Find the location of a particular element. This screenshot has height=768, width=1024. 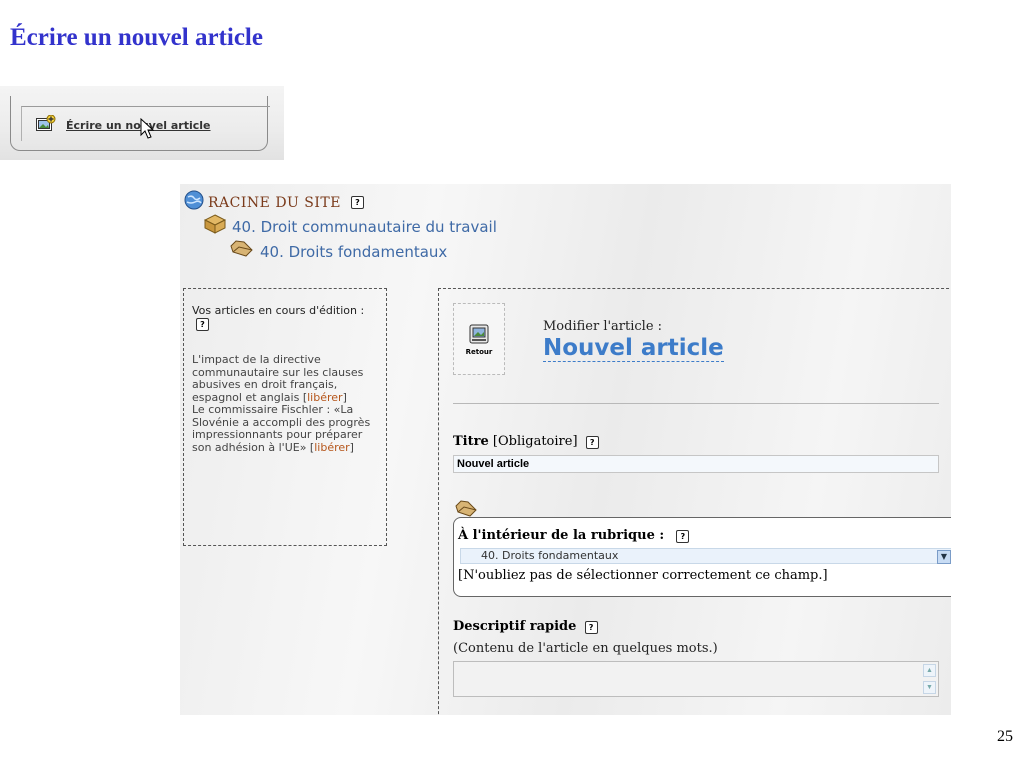

articles-heading-text: Vos articles en cours d'édition : is located at coordinates (278, 310).